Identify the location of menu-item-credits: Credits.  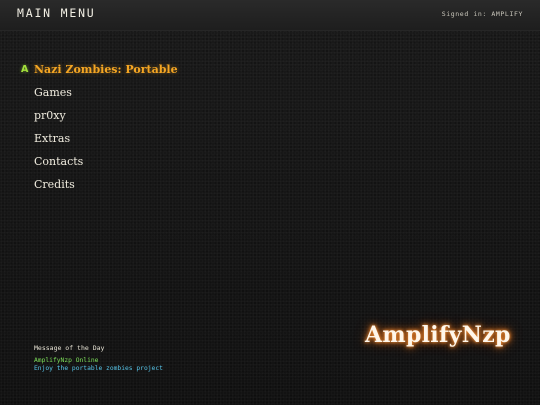
(130, 184).